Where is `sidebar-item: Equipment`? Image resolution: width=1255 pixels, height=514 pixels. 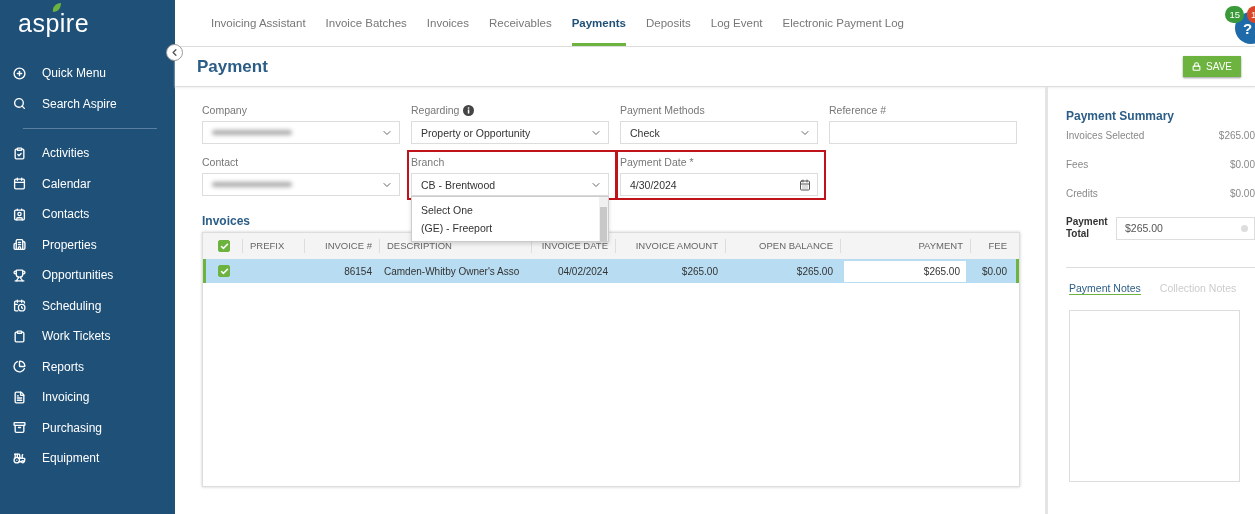 sidebar-item: Equipment is located at coordinates (87, 458).